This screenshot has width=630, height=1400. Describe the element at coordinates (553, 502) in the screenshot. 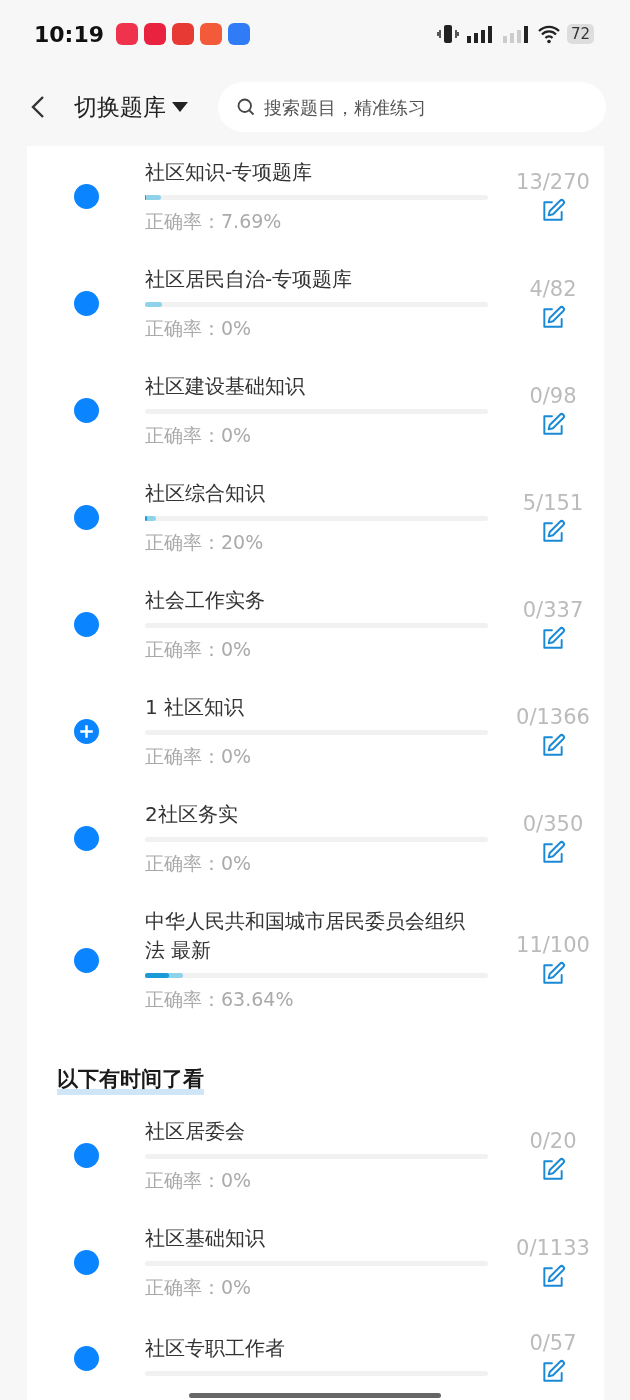

I see `progress-count: 5/151` at that location.